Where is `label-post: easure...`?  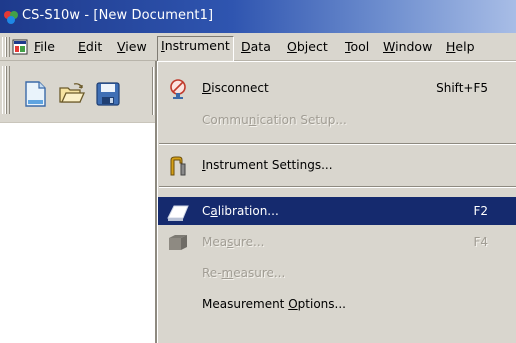 label-post: easure... is located at coordinates (259, 273).